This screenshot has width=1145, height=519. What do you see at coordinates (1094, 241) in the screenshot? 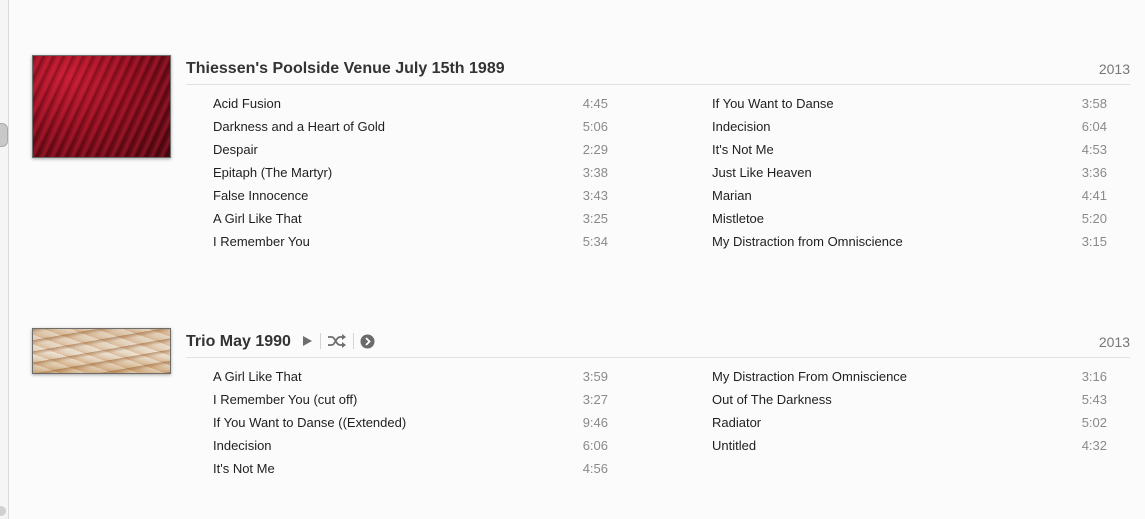
I see `track-duration: 3:15` at bounding box center [1094, 241].